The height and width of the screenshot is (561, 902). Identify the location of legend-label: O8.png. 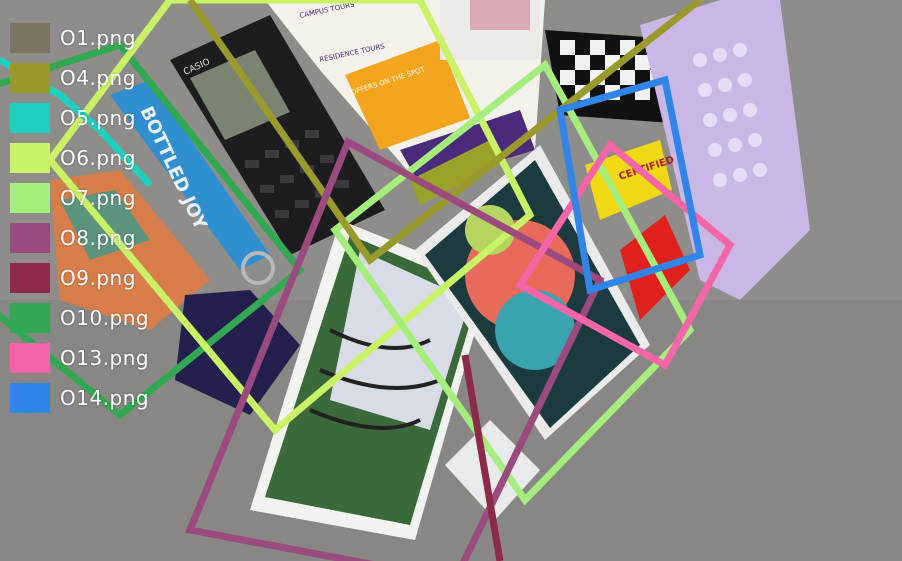
(98, 238).